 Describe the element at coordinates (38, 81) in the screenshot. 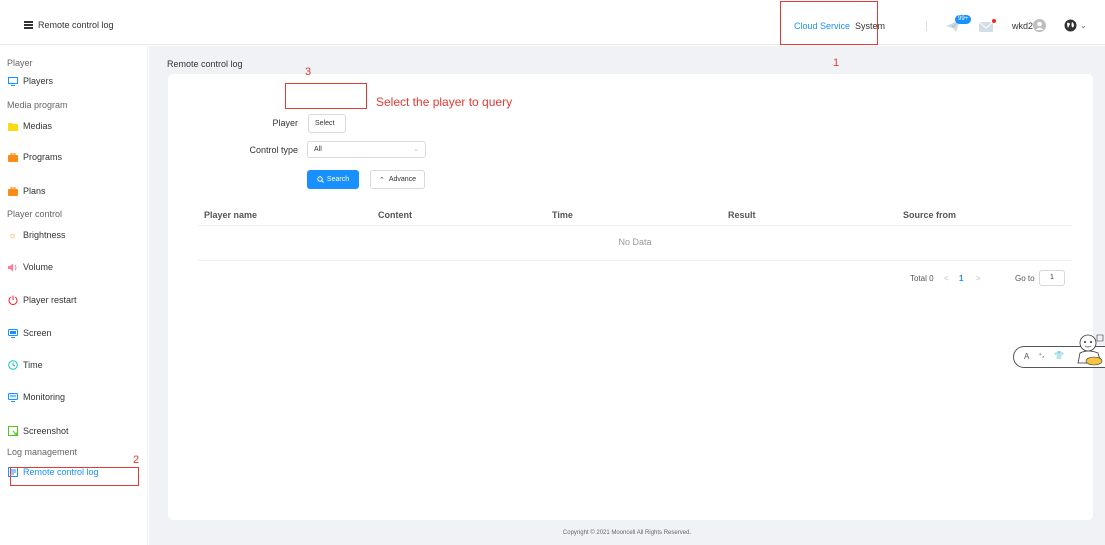

I see `sidebar-item-label: Players` at that location.